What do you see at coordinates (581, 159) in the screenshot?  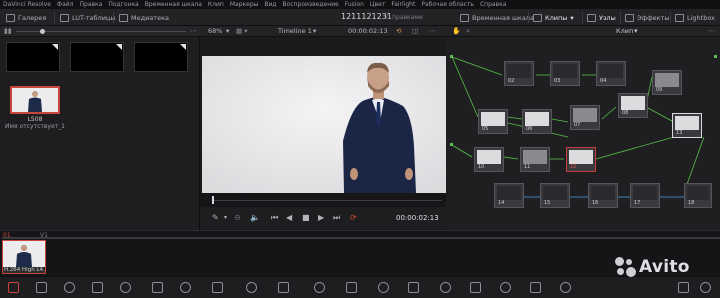 I see `node-12: 12` at bounding box center [581, 159].